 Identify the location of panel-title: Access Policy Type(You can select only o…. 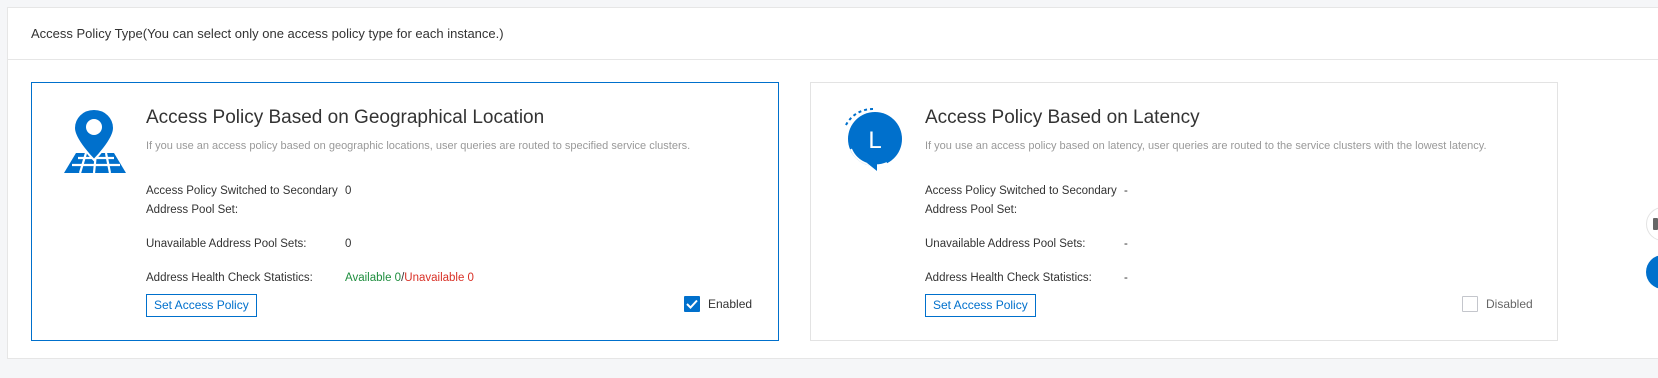
(267, 33).